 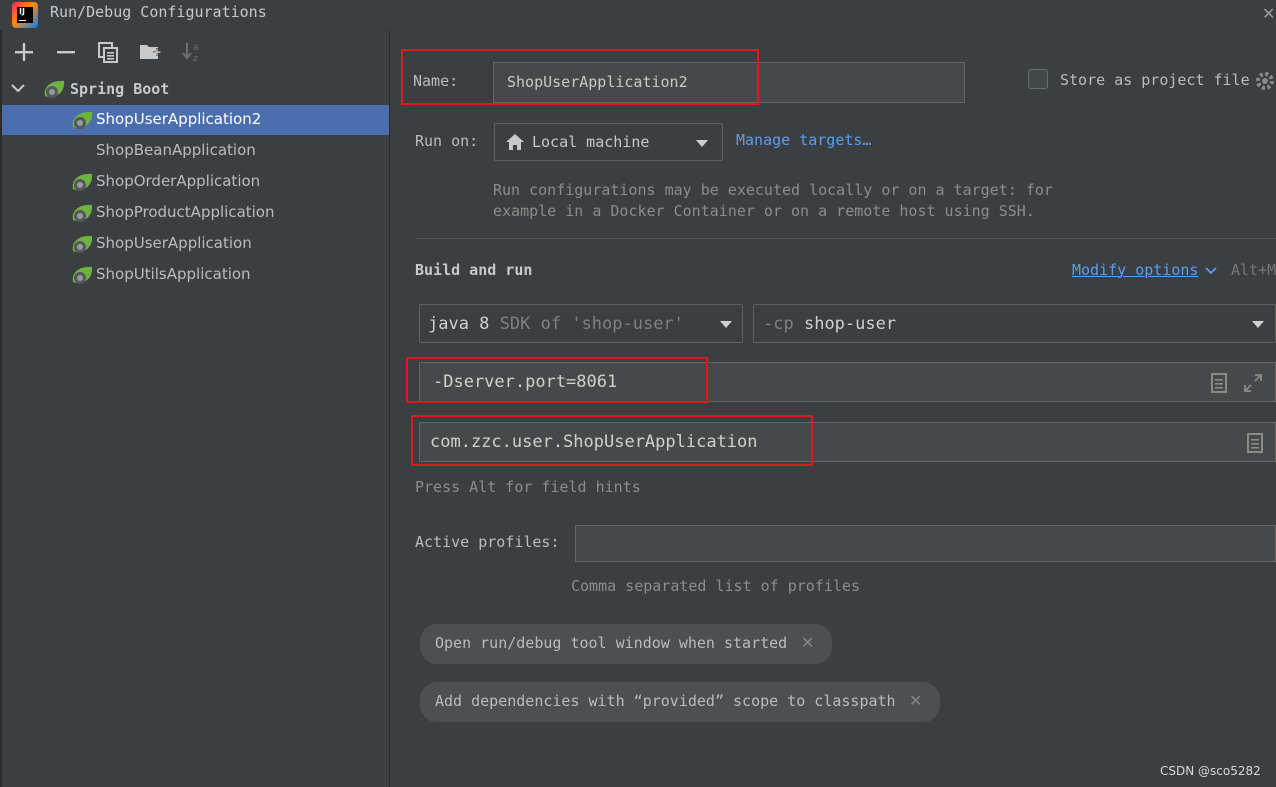 I want to click on jdk-dropdown: java 8 SDK of 'shop-user', so click(x=581, y=323).